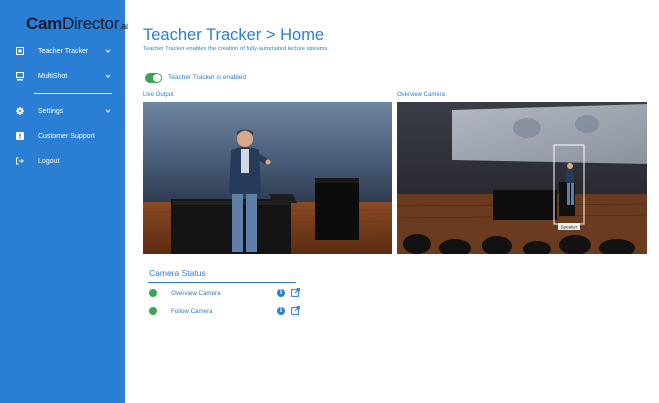  What do you see at coordinates (570, 184) in the screenshot?
I see `speaker-figure` at bounding box center [570, 184].